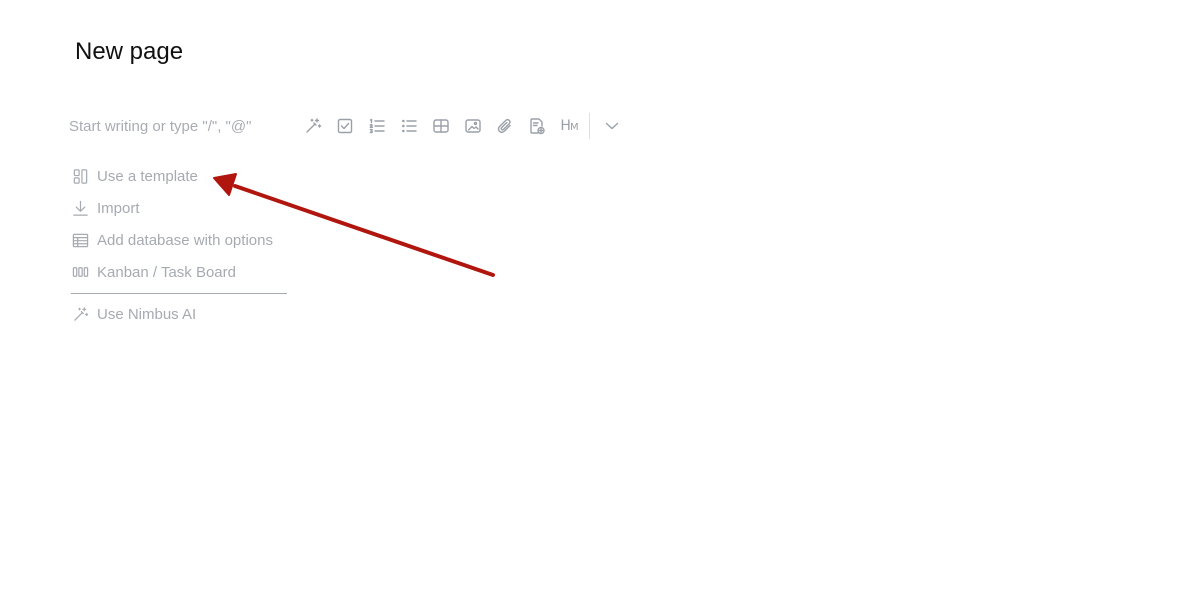  I want to click on more-tools-button, so click(612, 126).